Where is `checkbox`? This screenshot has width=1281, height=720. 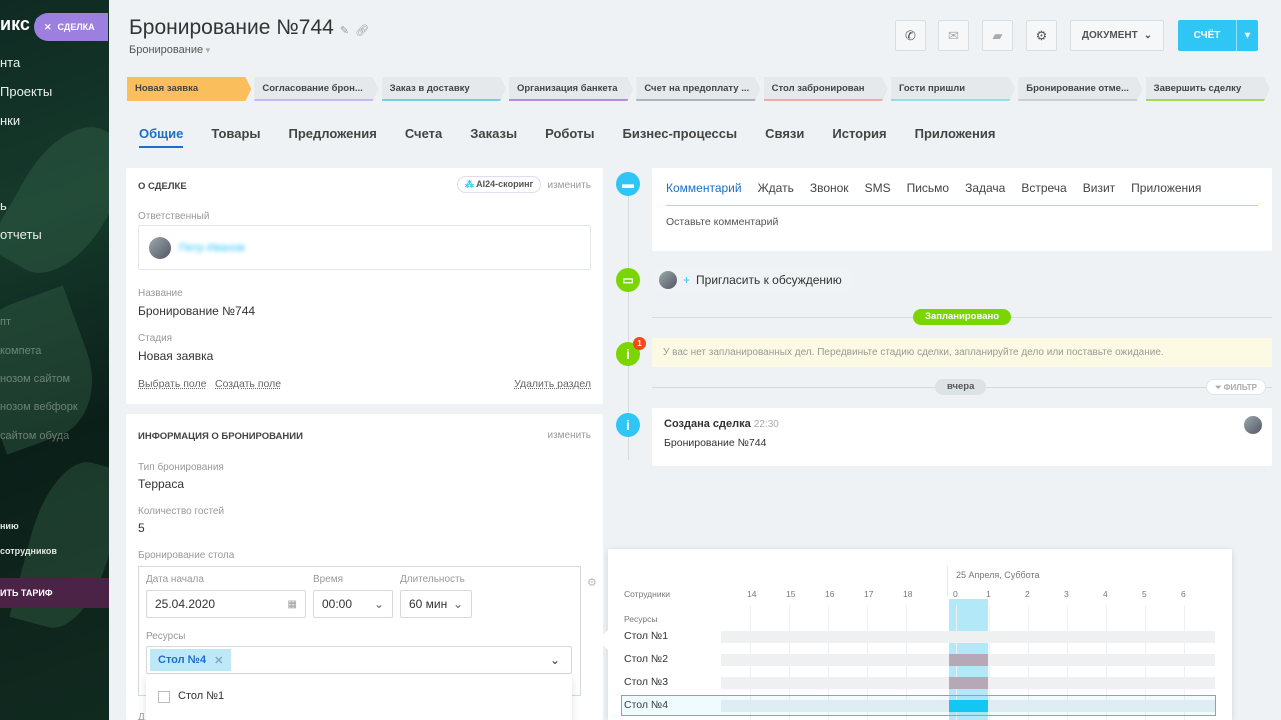
checkbox is located at coordinates (164, 697).